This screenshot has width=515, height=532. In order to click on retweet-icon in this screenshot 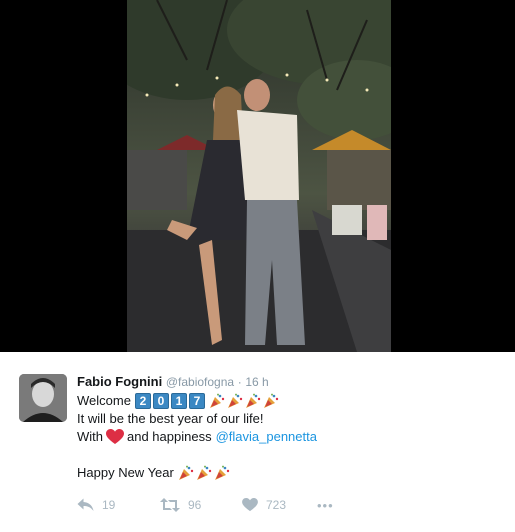, I will do `click(170, 505)`.